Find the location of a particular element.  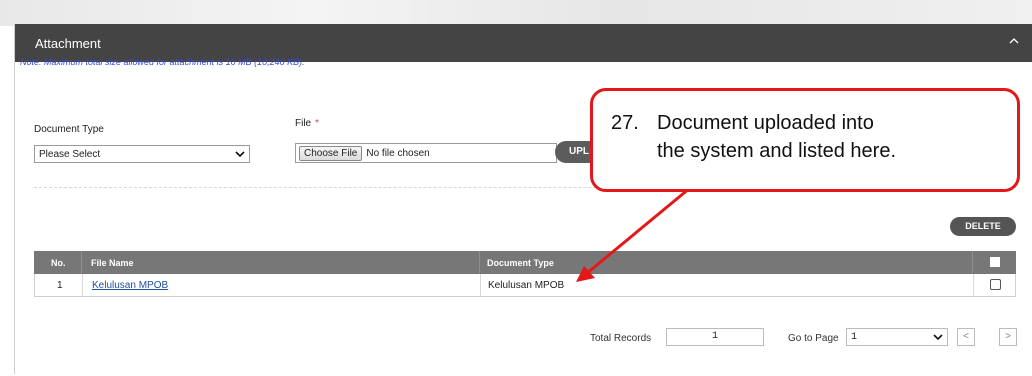

document-type-label: Document Type is located at coordinates (69, 129).